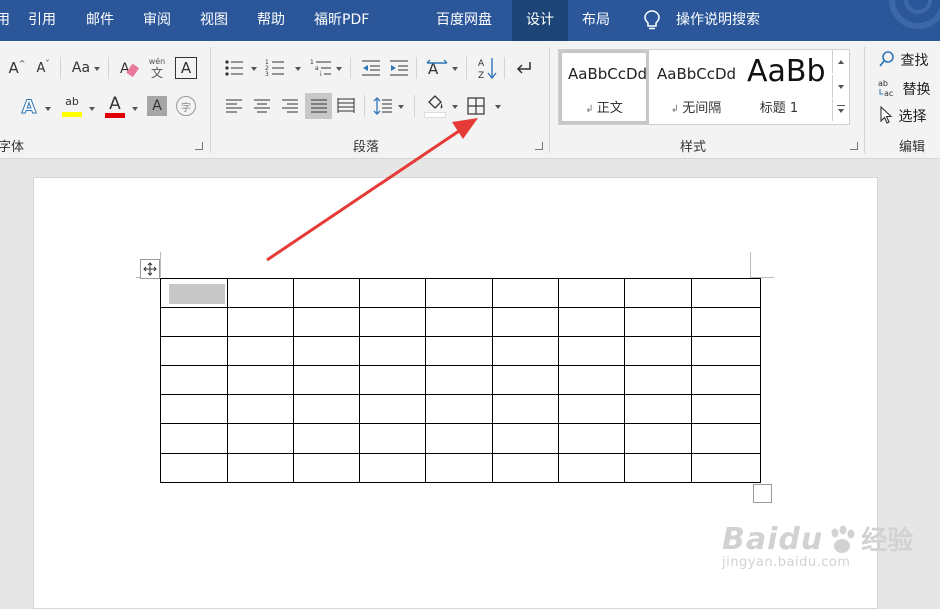 The width and height of the screenshot is (940, 609). I want to click on tab-layout: 布局, so click(596, 20).